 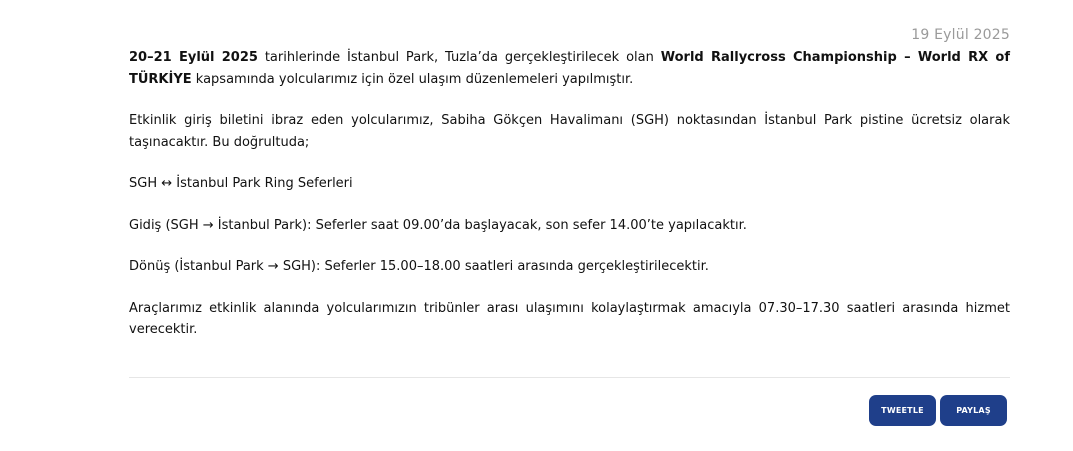 I want to click on share-buttons: TWEETLE PAYLAŞ, so click(x=938, y=410).